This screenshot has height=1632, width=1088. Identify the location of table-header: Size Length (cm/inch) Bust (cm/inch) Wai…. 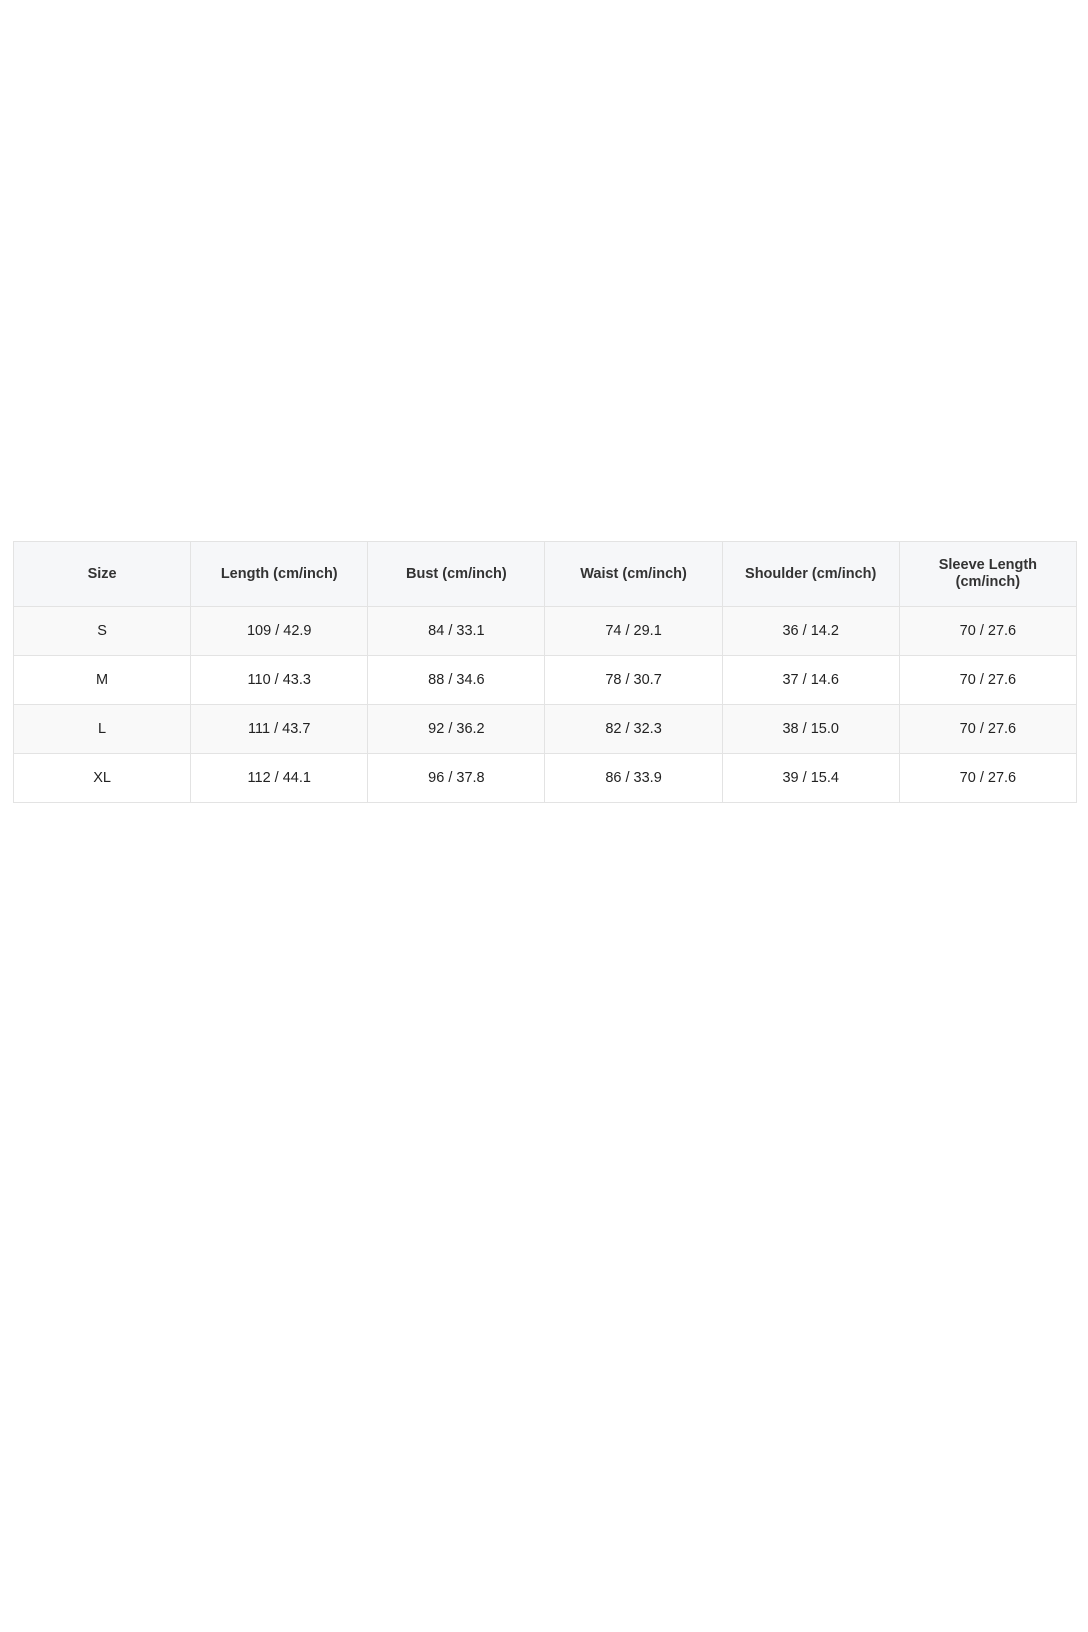
(545, 574).